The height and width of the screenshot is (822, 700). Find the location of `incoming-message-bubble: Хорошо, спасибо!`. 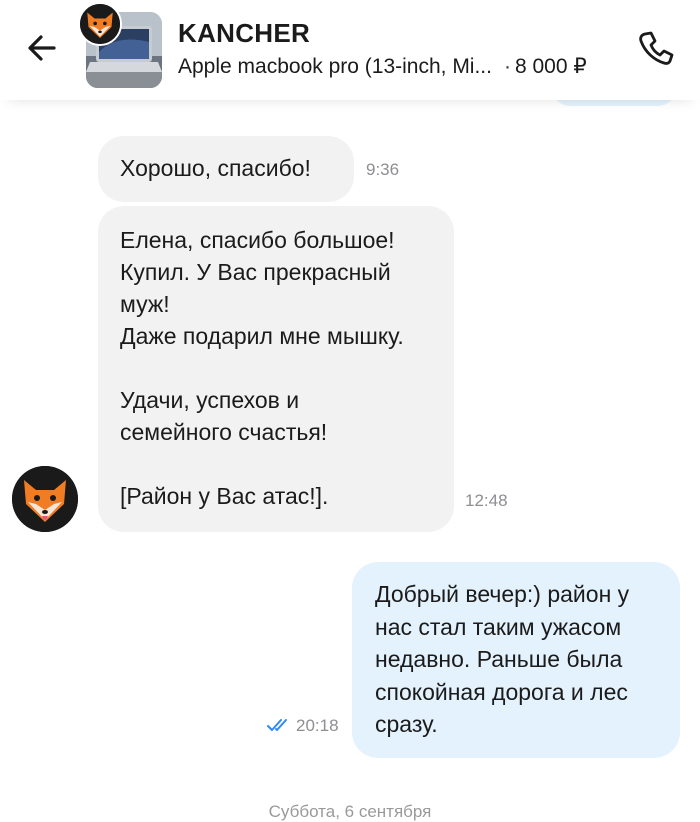

incoming-message-bubble: Хорошо, спасибо! is located at coordinates (226, 169).